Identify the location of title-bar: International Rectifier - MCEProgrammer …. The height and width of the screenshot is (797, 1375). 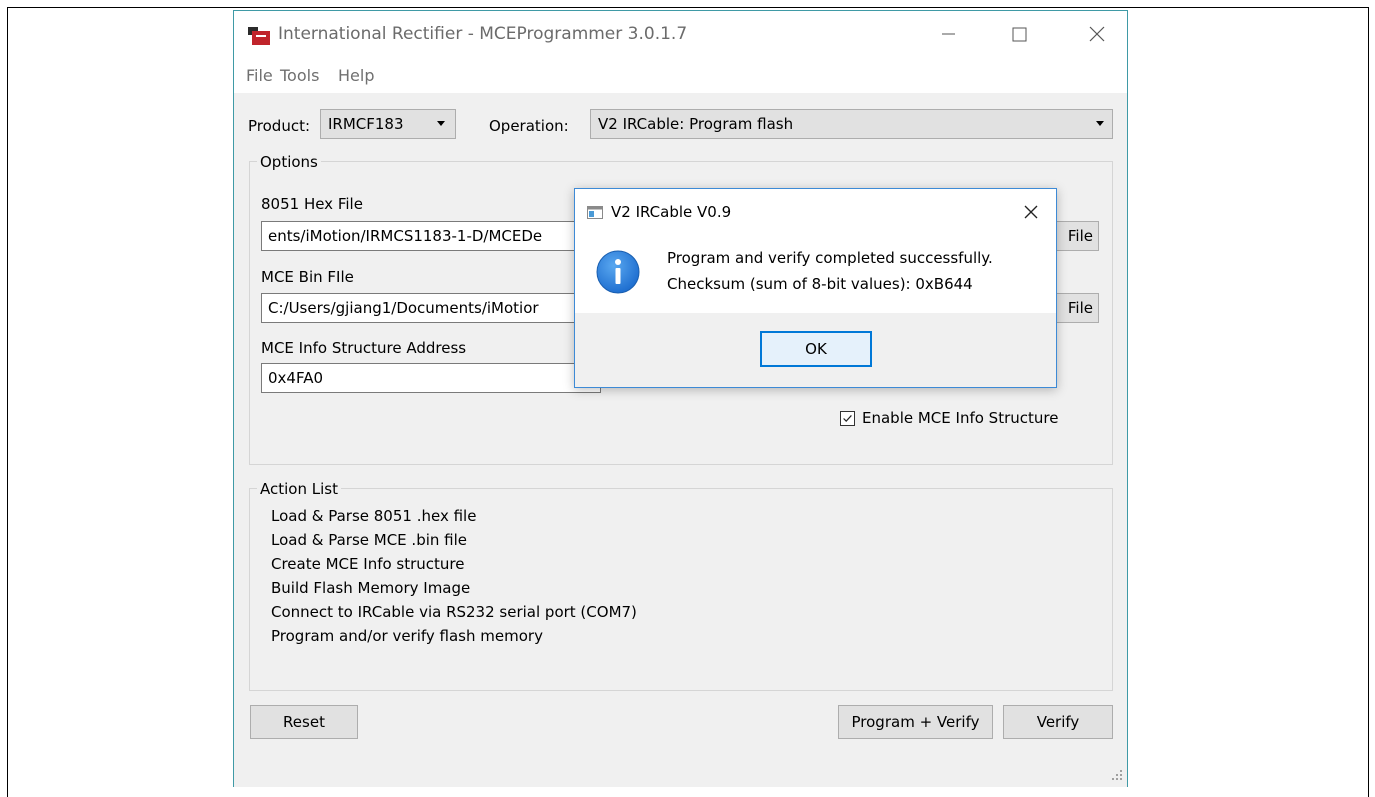
(680, 34).